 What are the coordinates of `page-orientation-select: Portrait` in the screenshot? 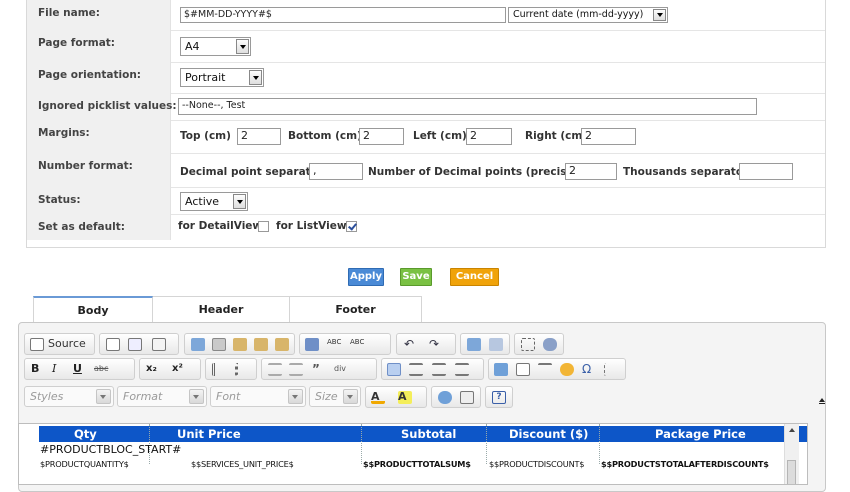 It's located at (222, 77).